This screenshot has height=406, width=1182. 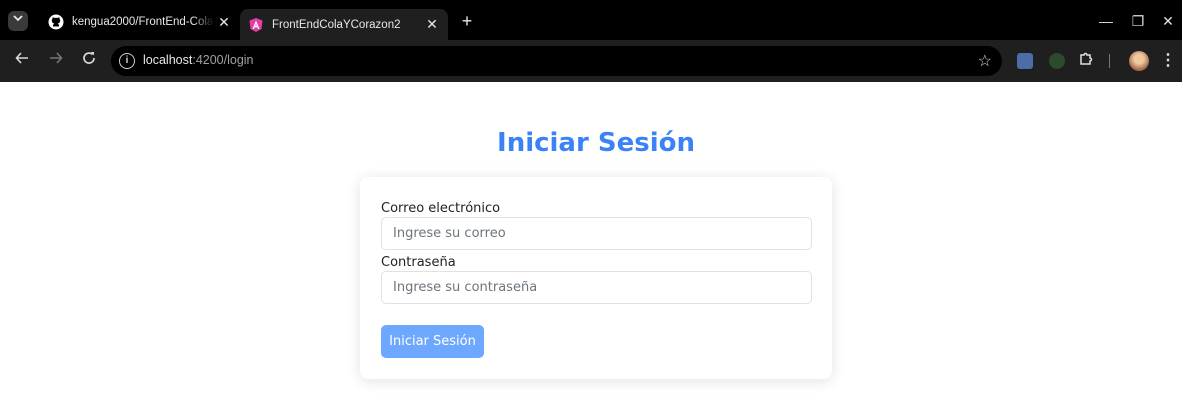 I want to click on reload-icon, so click(x=89, y=58).